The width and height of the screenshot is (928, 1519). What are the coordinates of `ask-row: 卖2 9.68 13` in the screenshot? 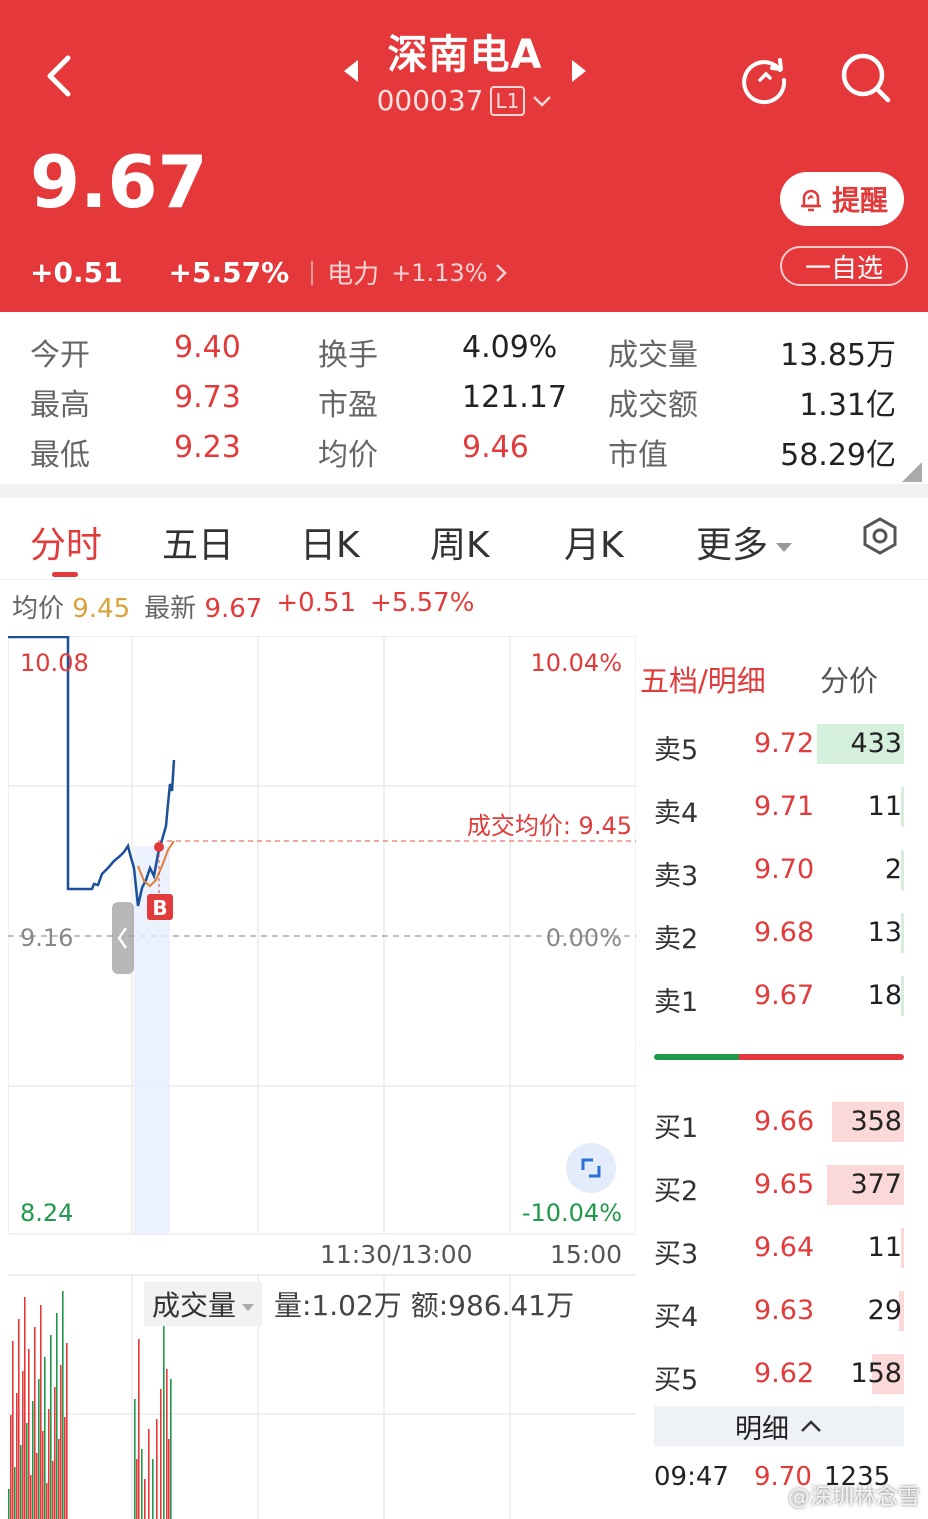 It's located at (779, 934).